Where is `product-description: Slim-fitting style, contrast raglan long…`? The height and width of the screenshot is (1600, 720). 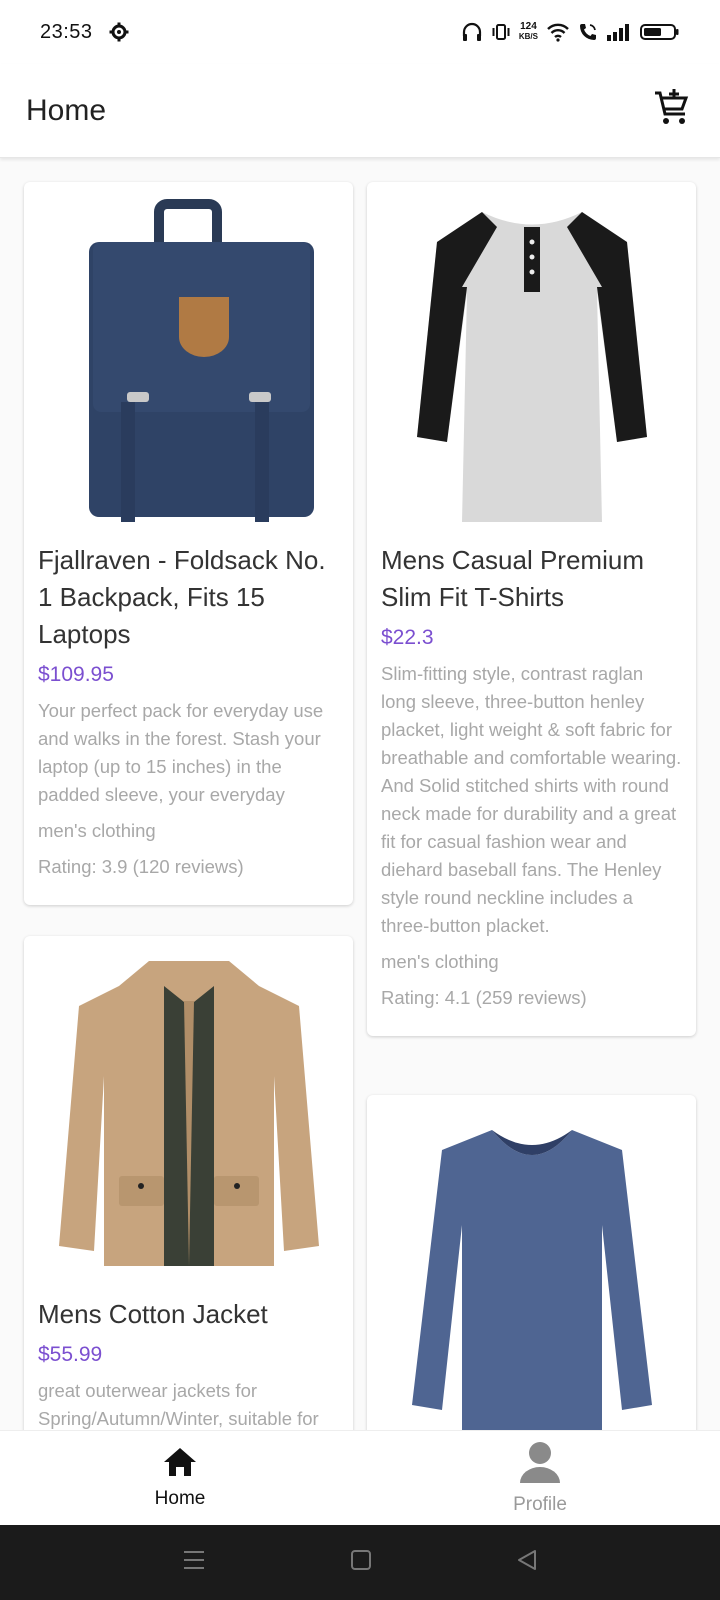 product-description: Slim-fitting style, contrast raglan long… is located at coordinates (531, 799).